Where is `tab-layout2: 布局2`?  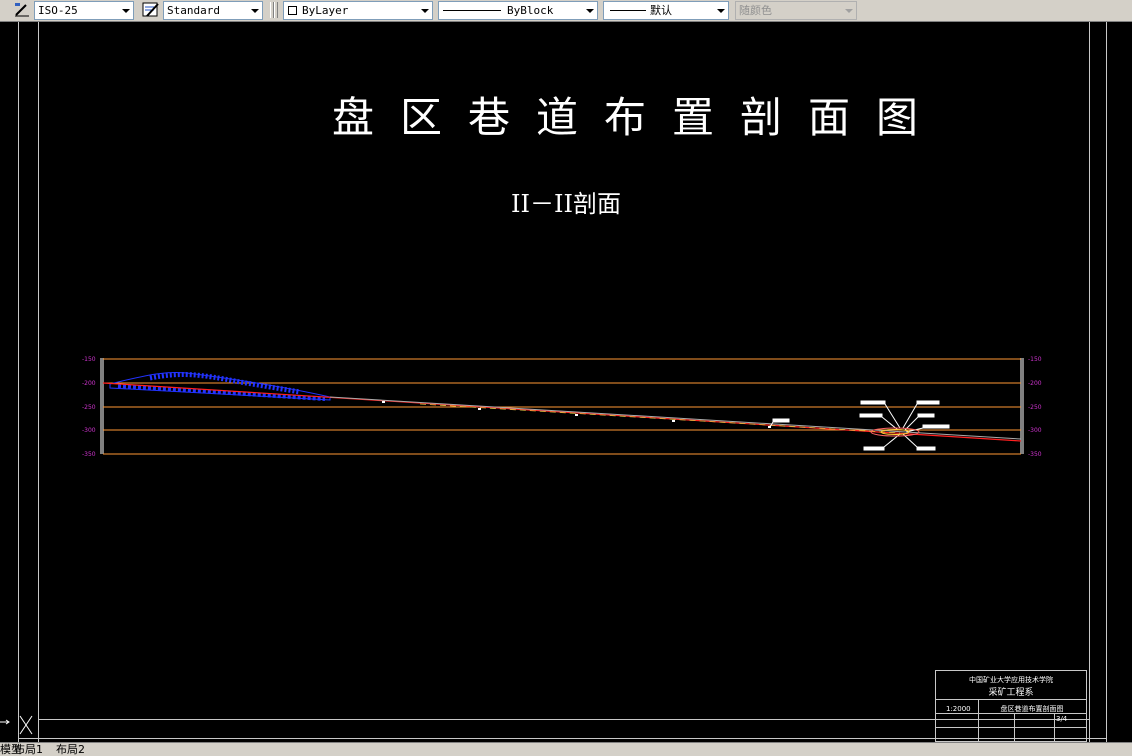 tab-layout2: 布局2 is located at coordinates (70, 749).